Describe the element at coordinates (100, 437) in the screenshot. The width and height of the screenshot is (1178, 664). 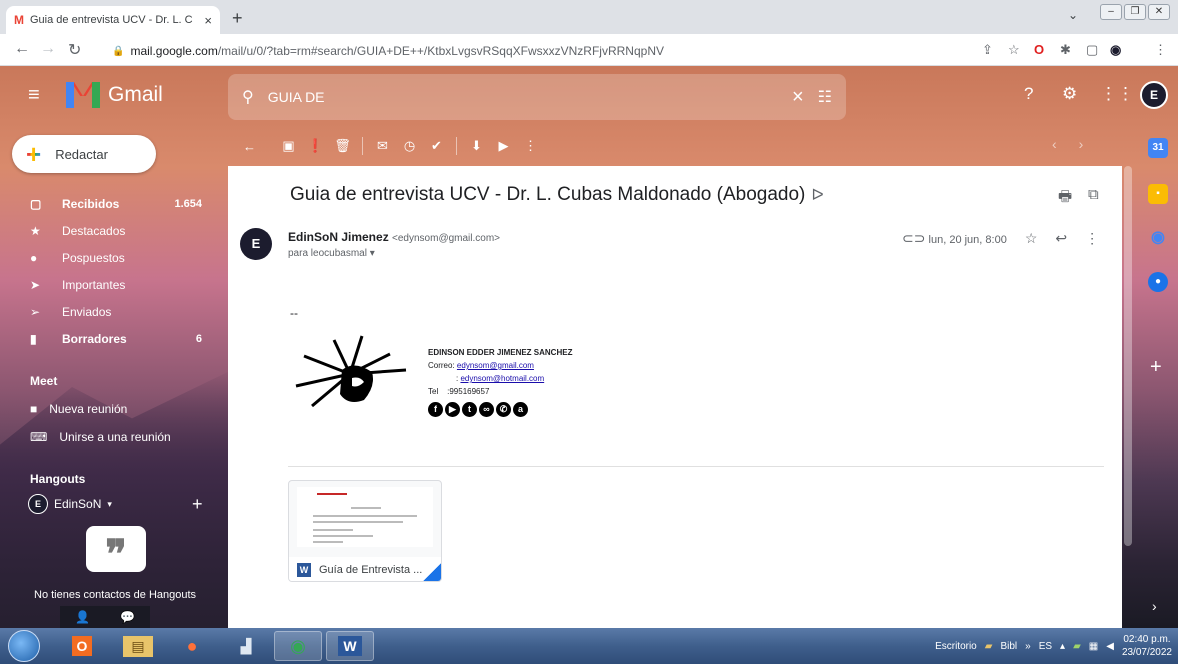
I see `join-meeting-item: ⌨ Unirse a una reunión` at that location.